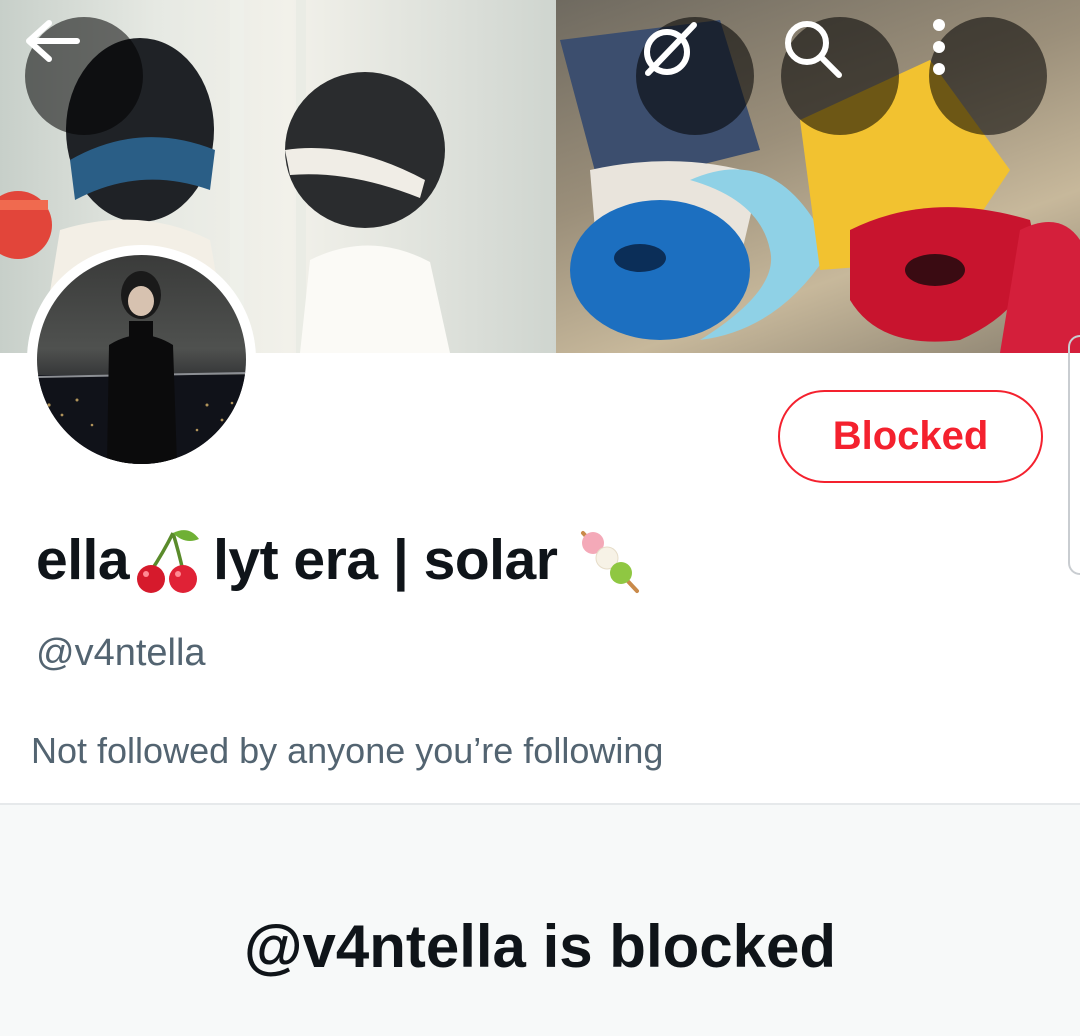 This screenshot has height=1036, width=1080. I want to click on blocked-button: Blocked, so click(910, 436).